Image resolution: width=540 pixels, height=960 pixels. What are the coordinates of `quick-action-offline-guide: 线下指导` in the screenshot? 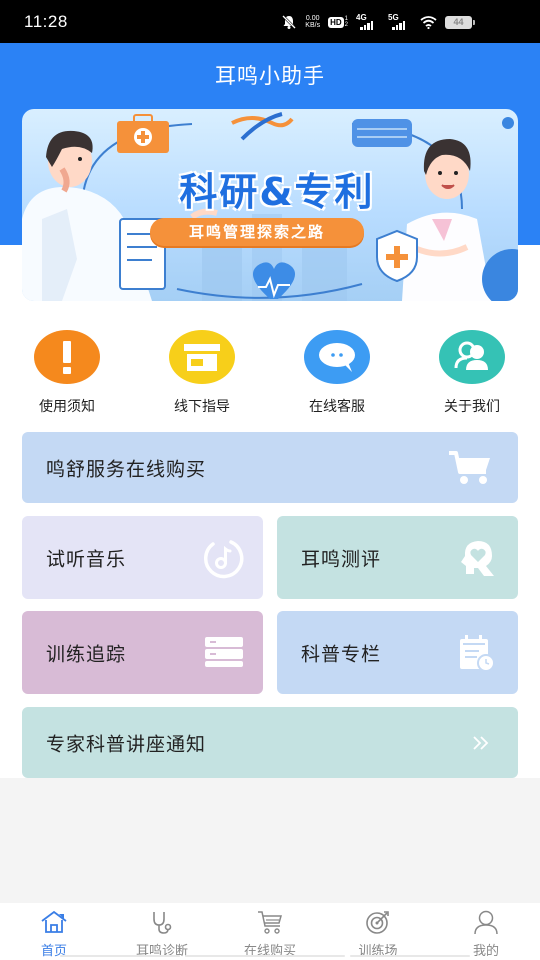 It's located at (202, 373).